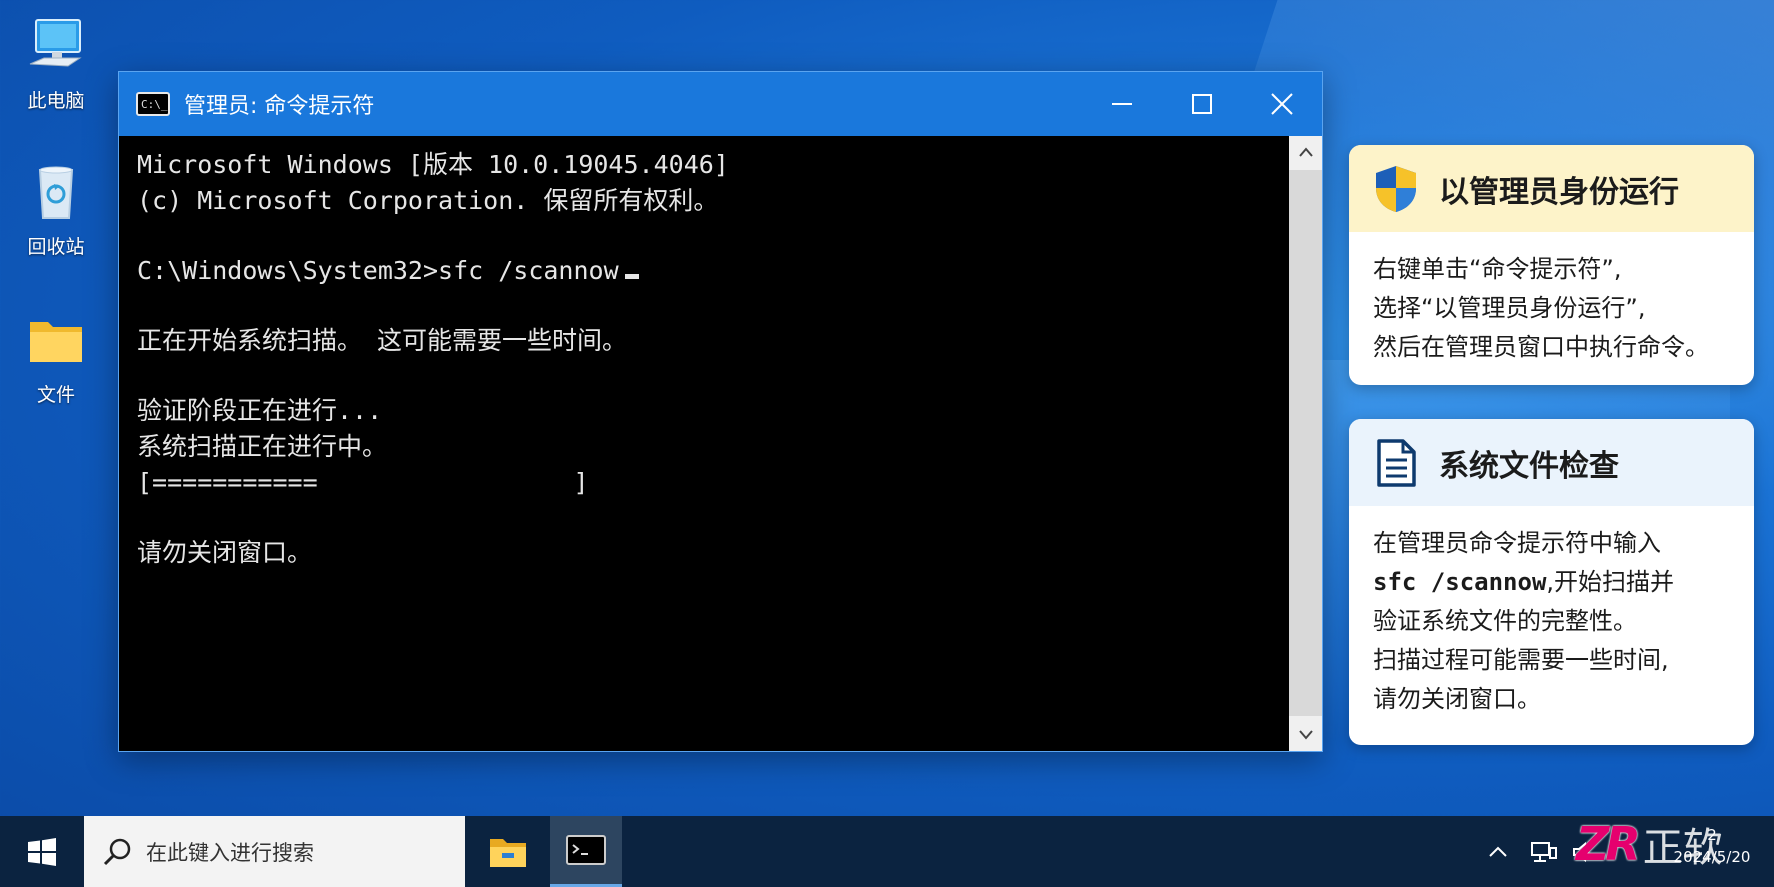 The height and width of the screenshot is (887, 1774). I want to click on watermark-text: 正软, so click(1682, 848).